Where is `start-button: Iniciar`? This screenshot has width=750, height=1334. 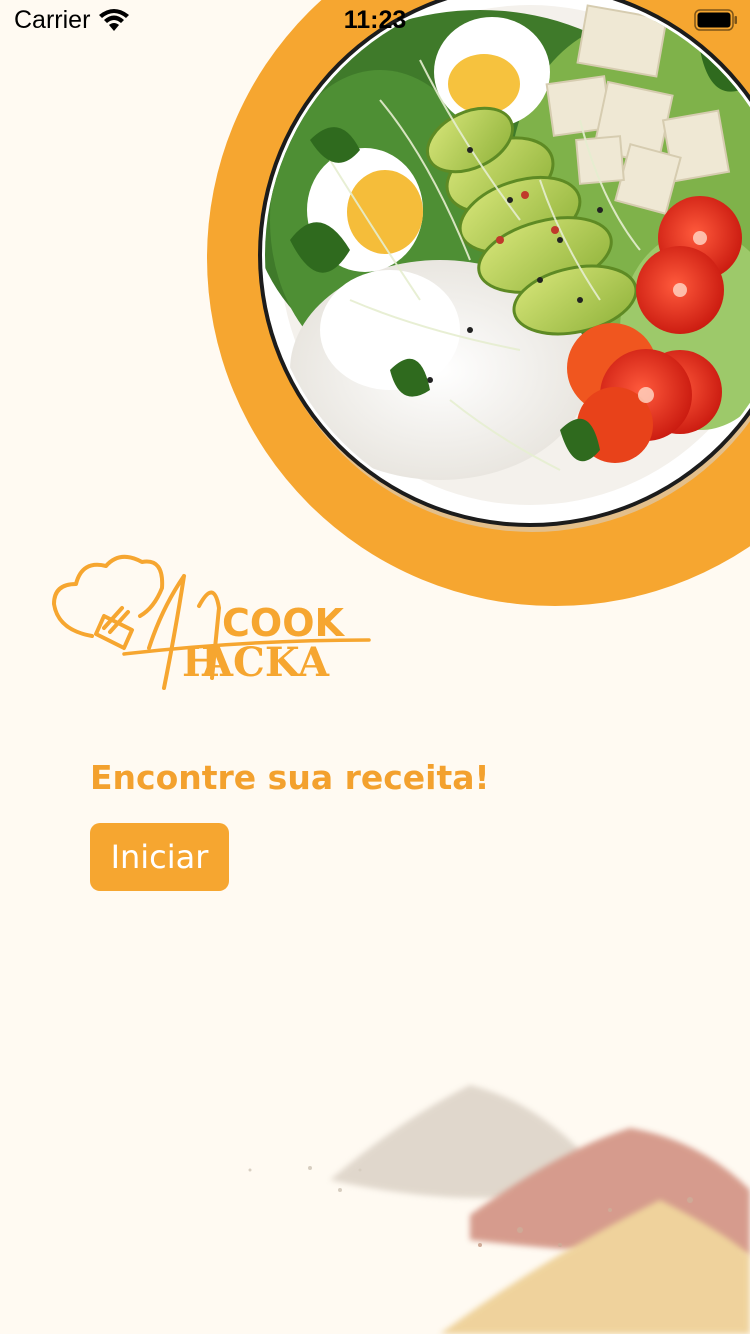 start-button: Iniciar is located at coordinates (159, 857).